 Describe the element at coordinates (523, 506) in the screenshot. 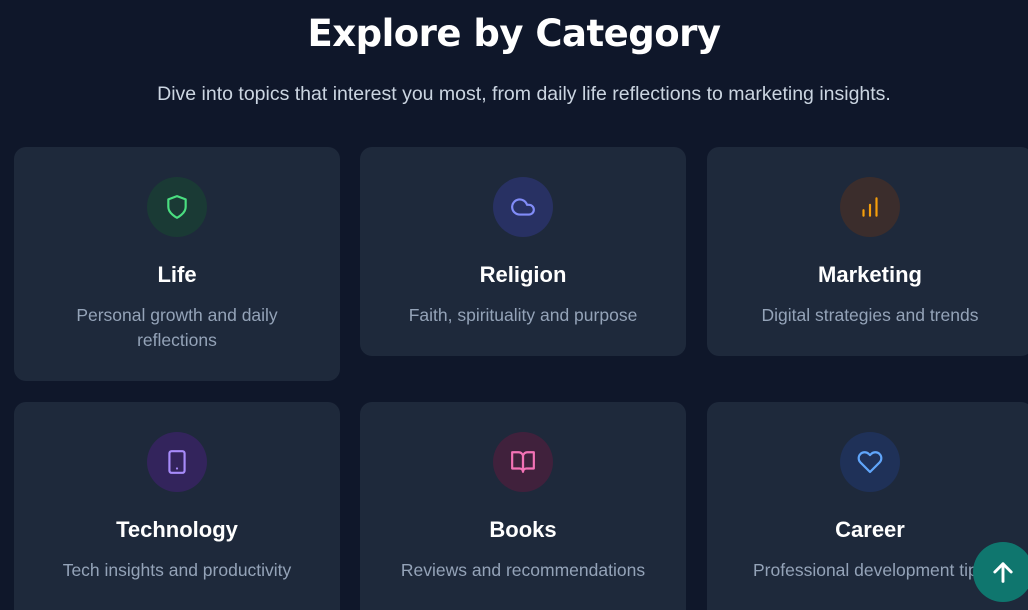

I see `category-card-books: Books Reviews and recommendations` at that location.